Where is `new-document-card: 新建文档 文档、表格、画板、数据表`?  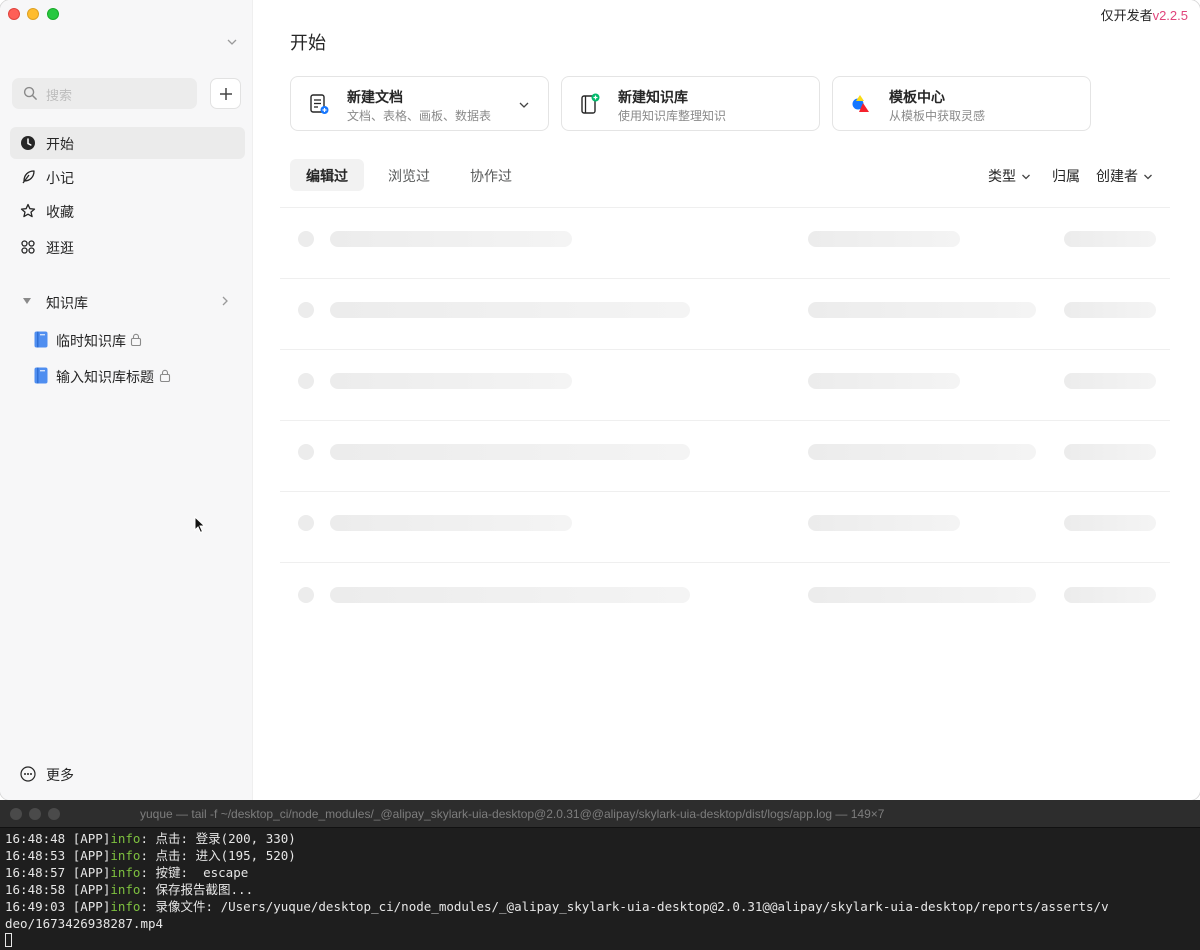 new-document-card: 新建文档 文档、表格、画板、数据表 is located at coordinates (419, 103).